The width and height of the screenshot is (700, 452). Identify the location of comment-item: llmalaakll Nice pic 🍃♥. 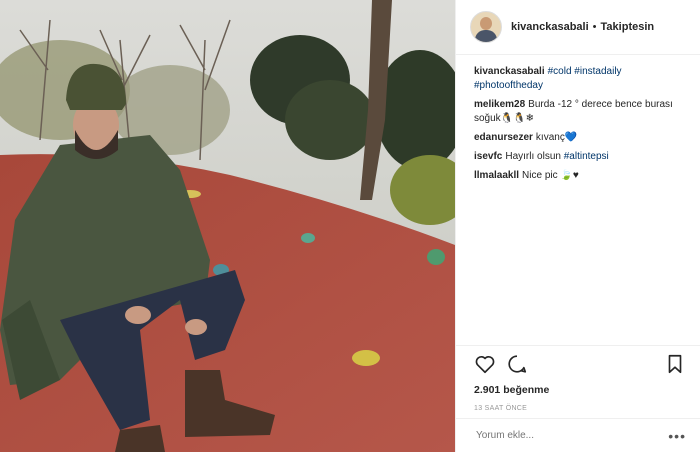
(580, 176).